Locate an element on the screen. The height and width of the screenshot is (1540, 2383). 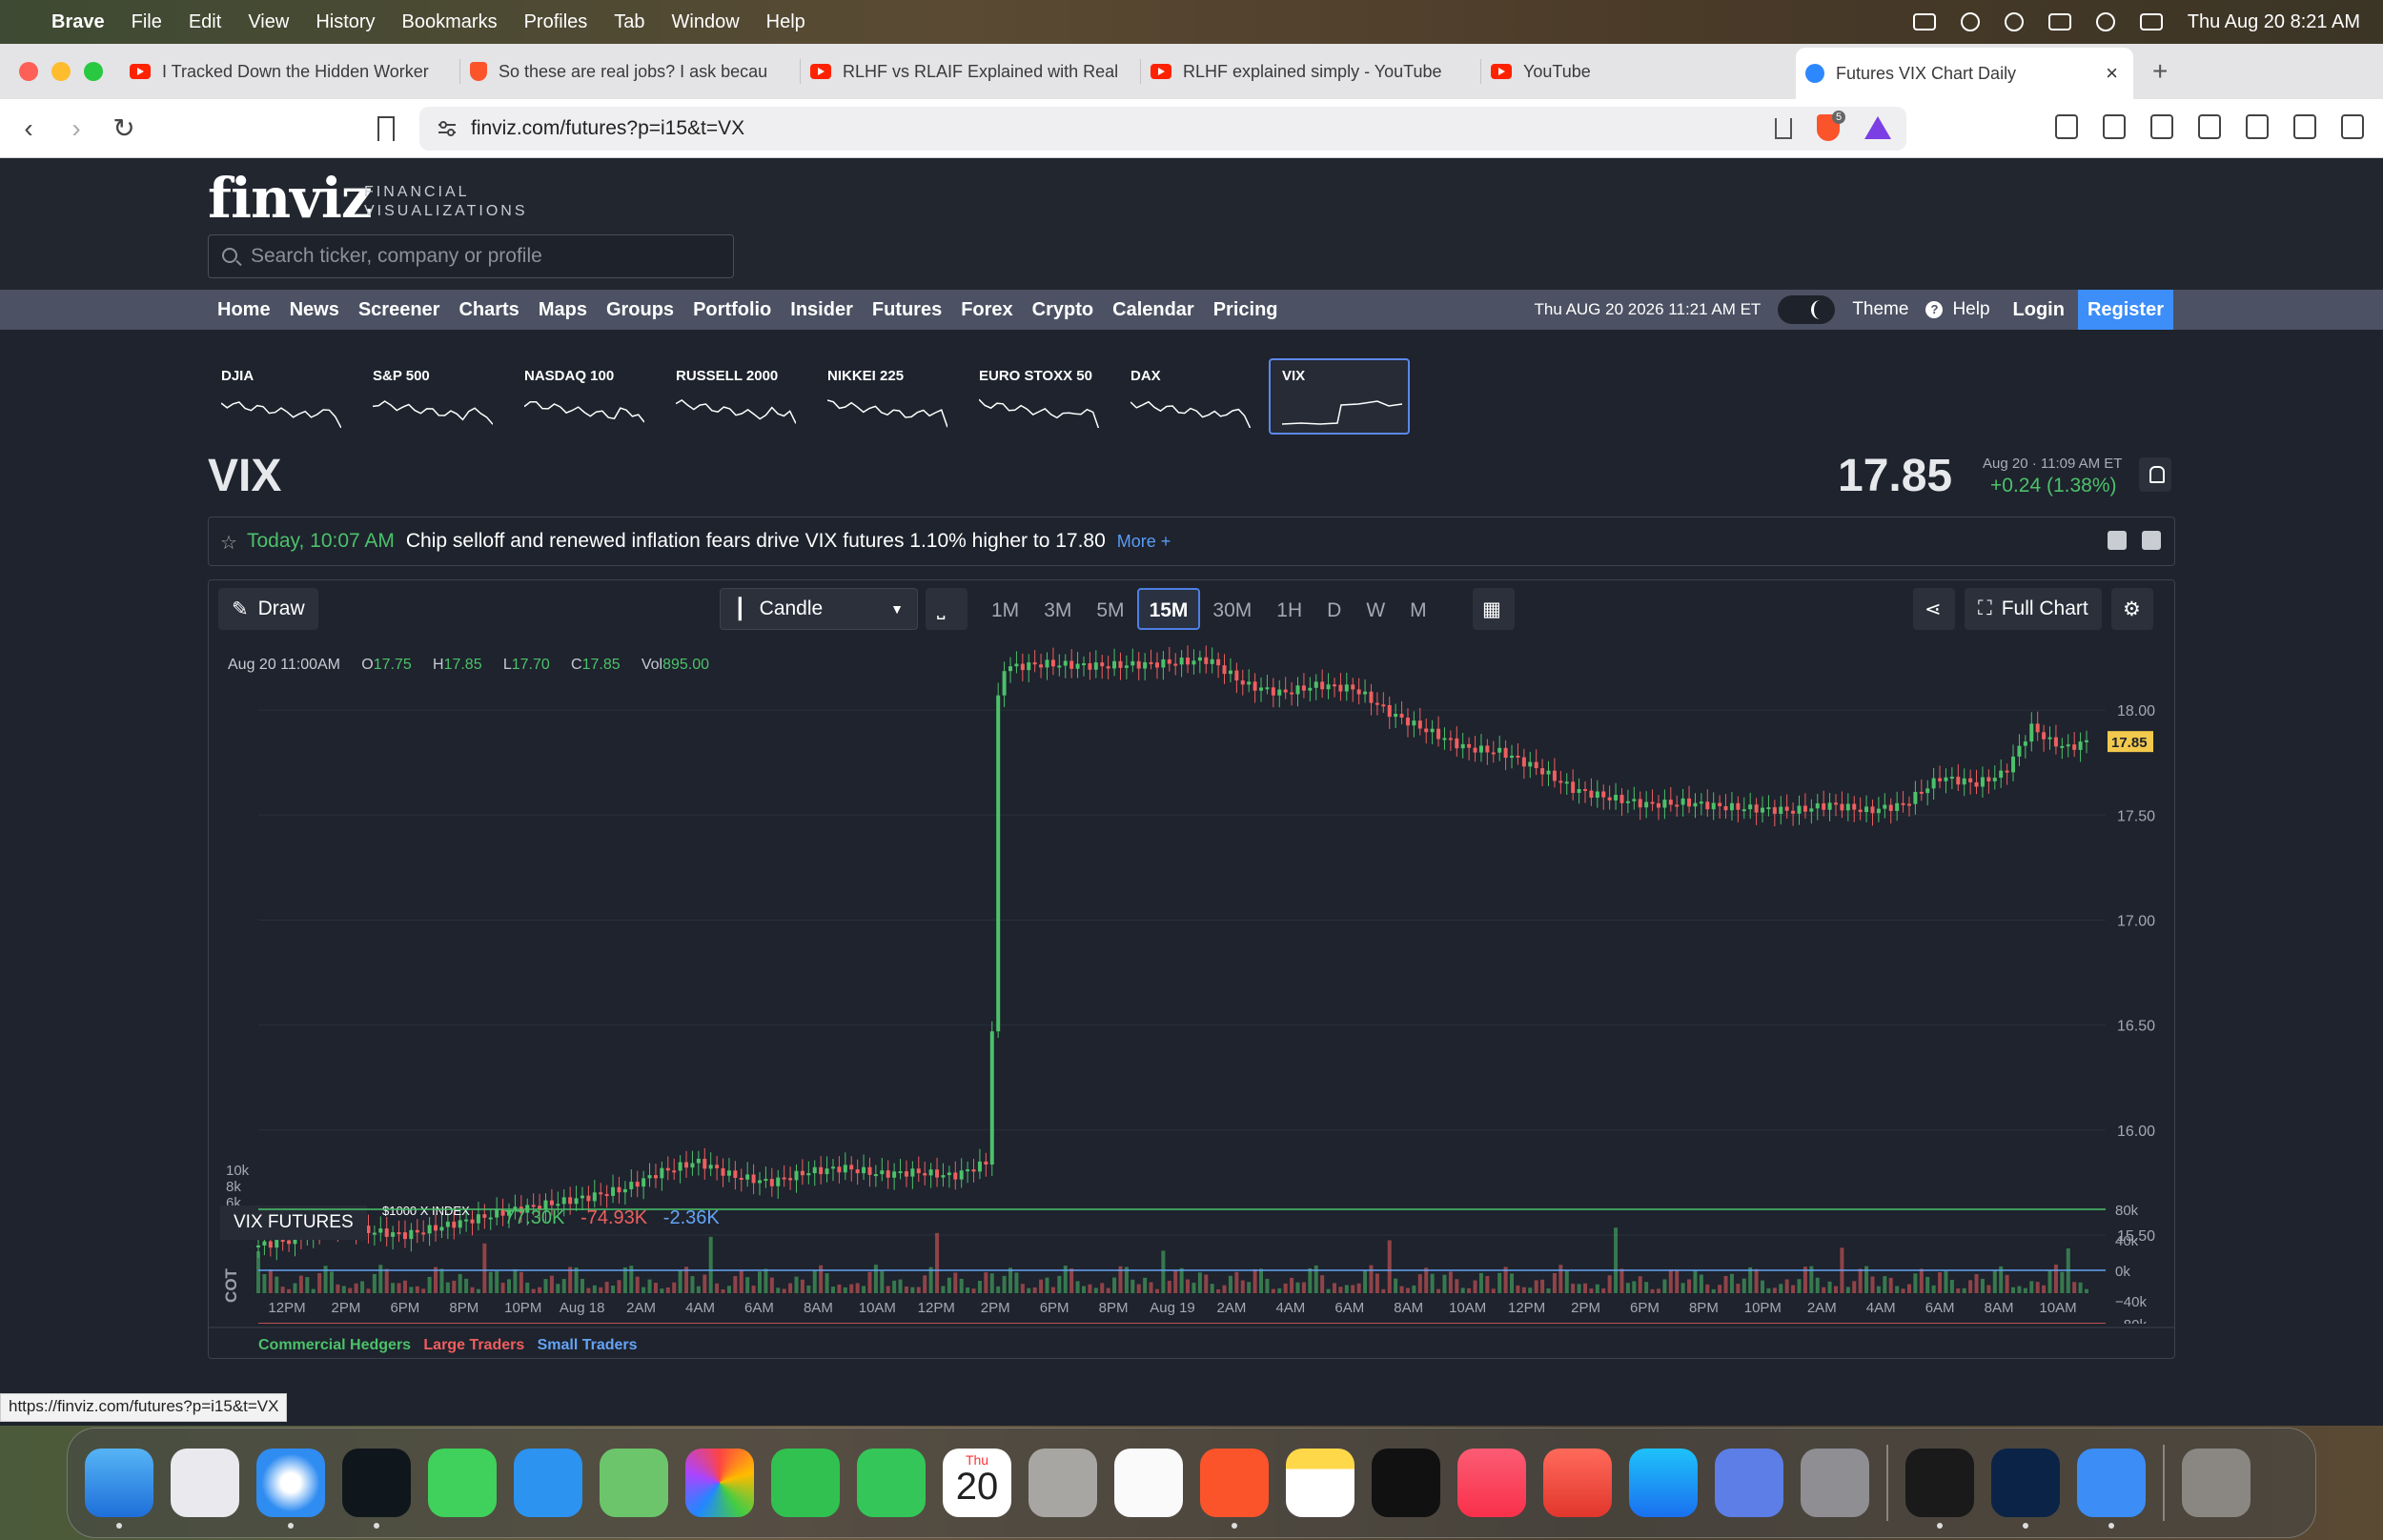
full-chart-button: ⛶ Full Chart is located at coordinates (2034, 609).